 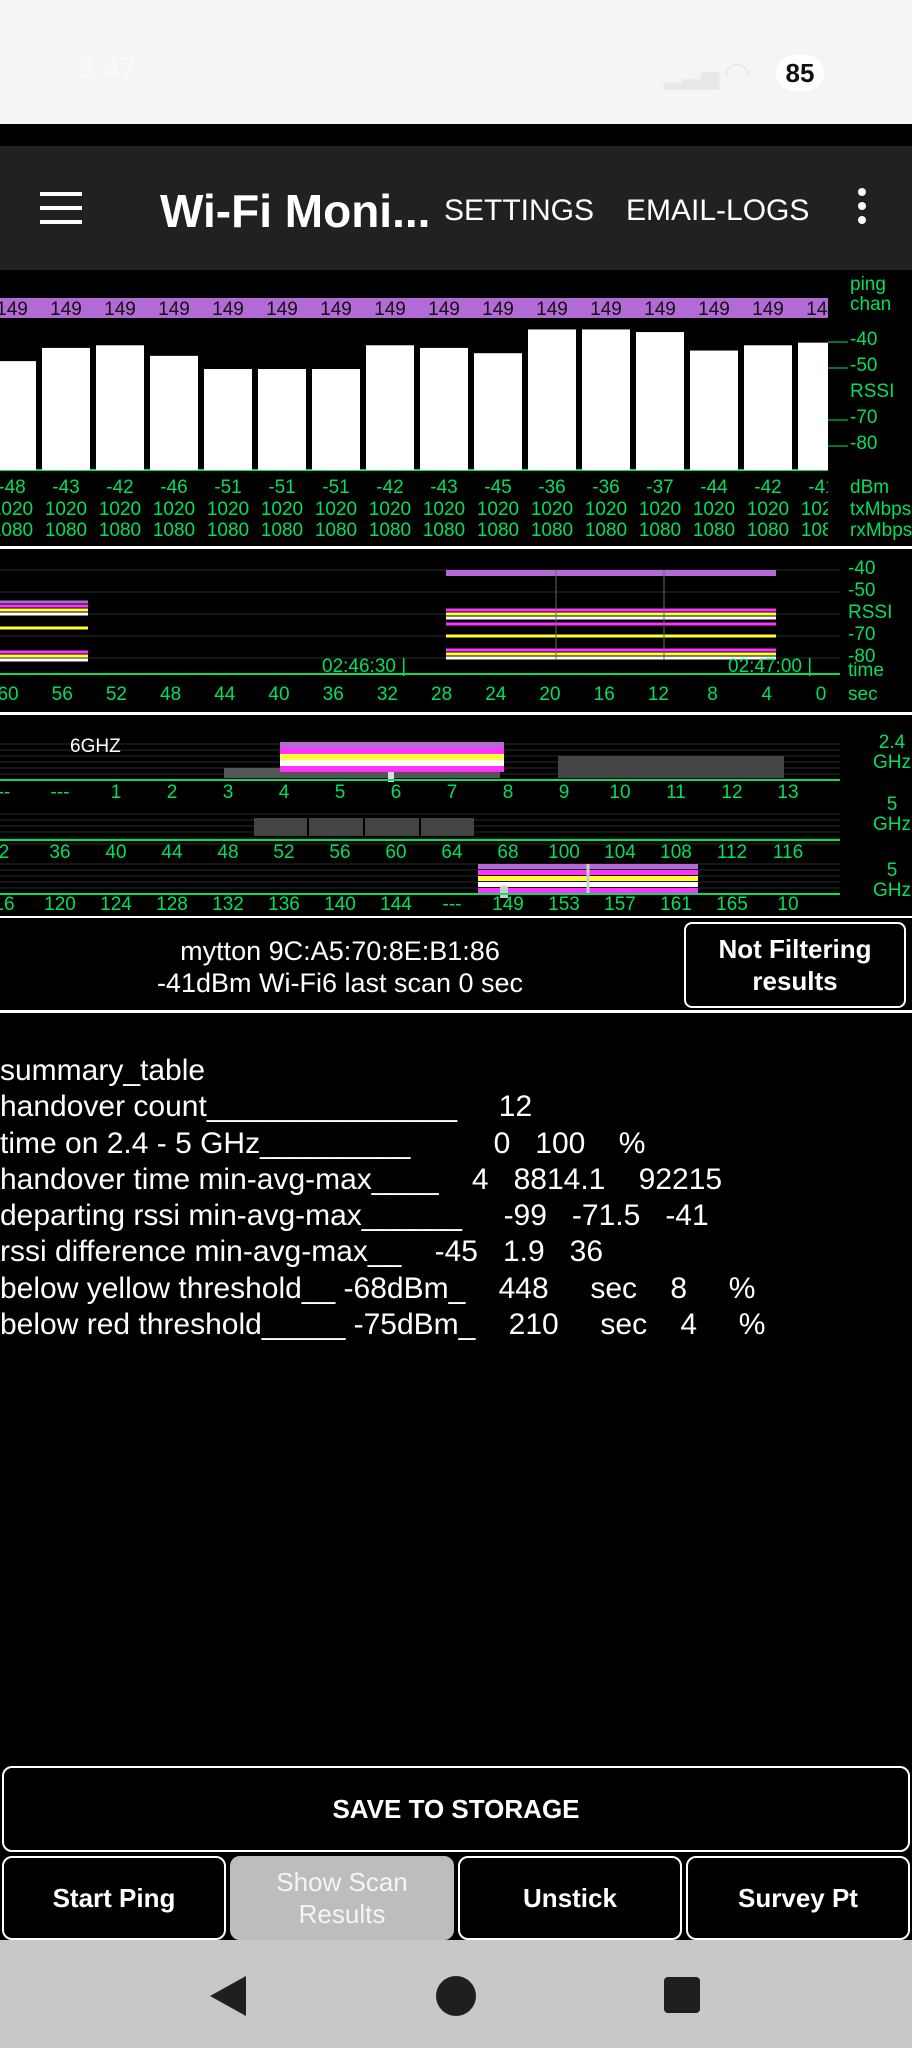 I want to click on axis-label: -50, so click(x=861, y=590).